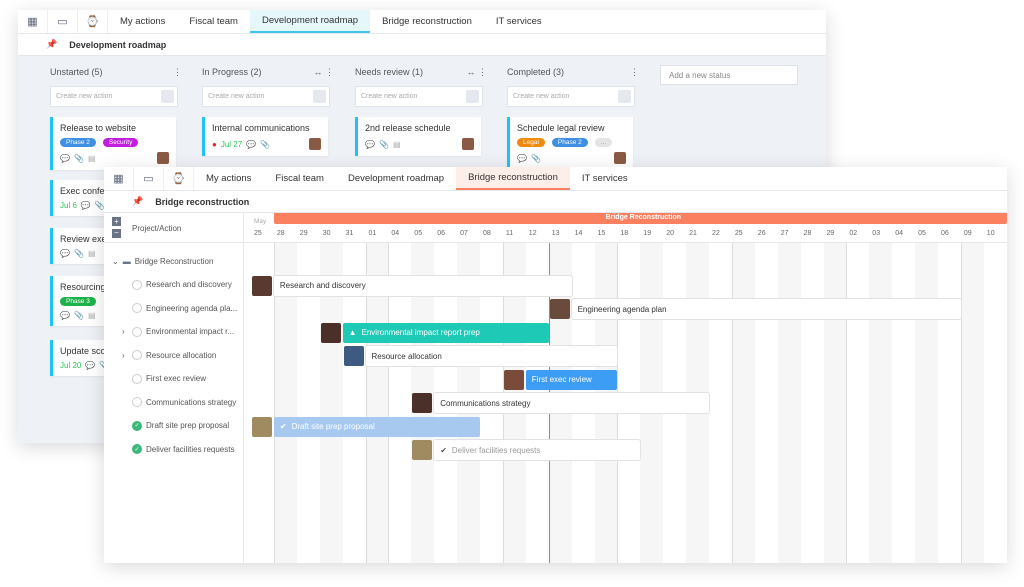  Describe the element at coordinates (716, 233) in the screenshot. I see `date-label: 22` at that location.